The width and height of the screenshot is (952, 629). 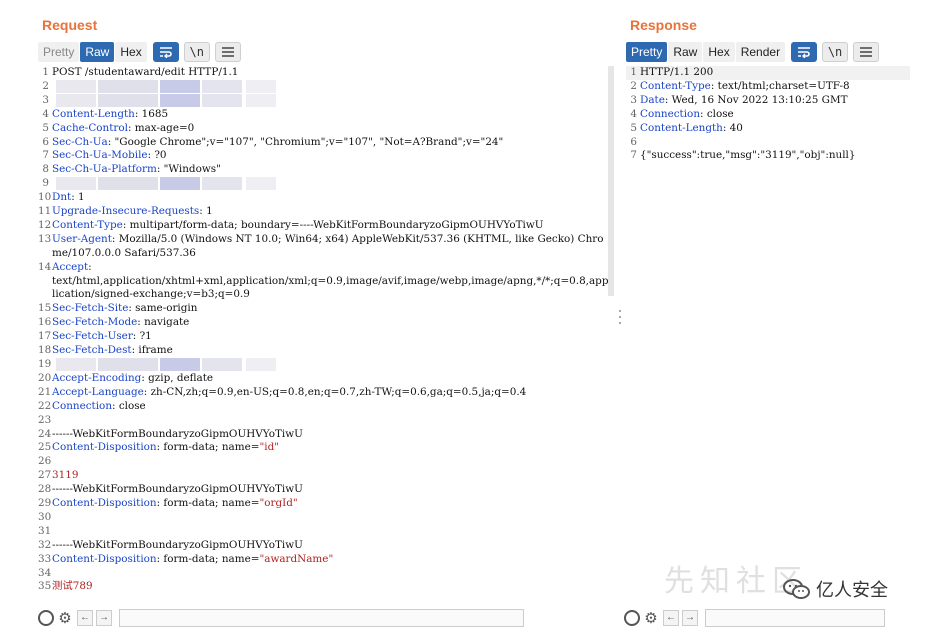 What do you see at coordinates (324, 129) in the screenshot?
I see `request-line: 5 Cache-Control: max-age=0` at bounding box center [324, 129].